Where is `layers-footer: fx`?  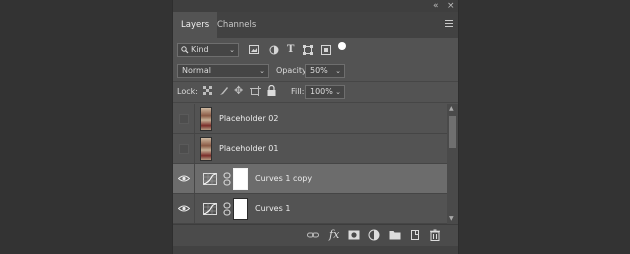
layers-footer: fx is located at coordinates (315, 235).